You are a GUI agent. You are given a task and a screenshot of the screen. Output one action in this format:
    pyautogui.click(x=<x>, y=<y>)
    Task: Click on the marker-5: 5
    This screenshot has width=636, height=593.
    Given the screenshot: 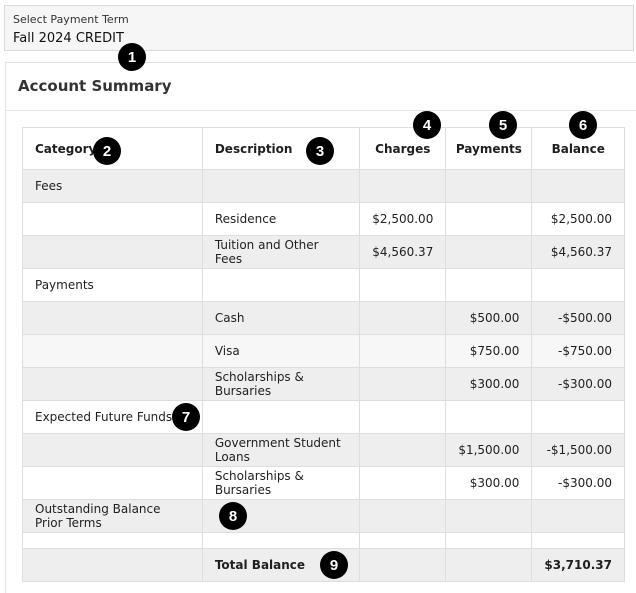 What is the action you would take?
    pyautogui.click(x=503, y=125)
    